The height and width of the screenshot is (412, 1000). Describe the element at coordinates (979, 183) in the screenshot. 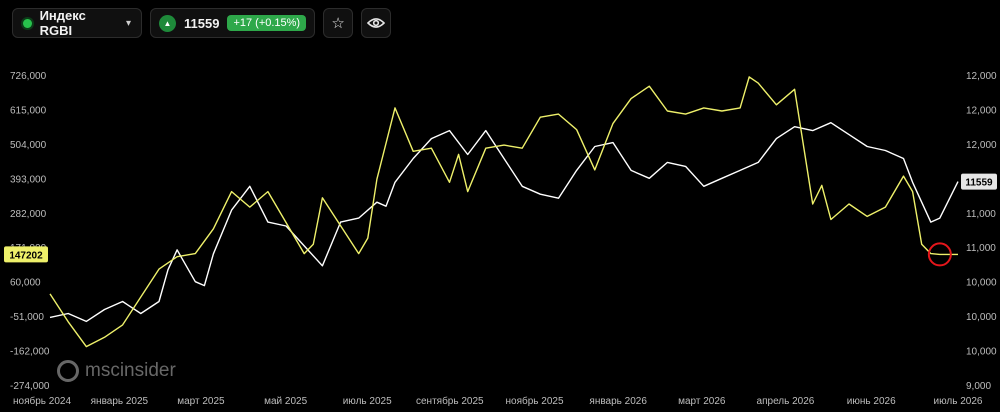

I see `right-value-badge-text: 11559` at that location.